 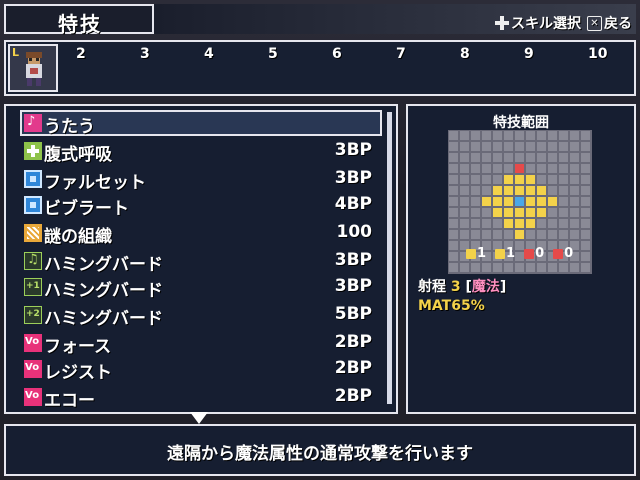 I want to click on up-arrow-value: 1, so click(x=476, y=253).